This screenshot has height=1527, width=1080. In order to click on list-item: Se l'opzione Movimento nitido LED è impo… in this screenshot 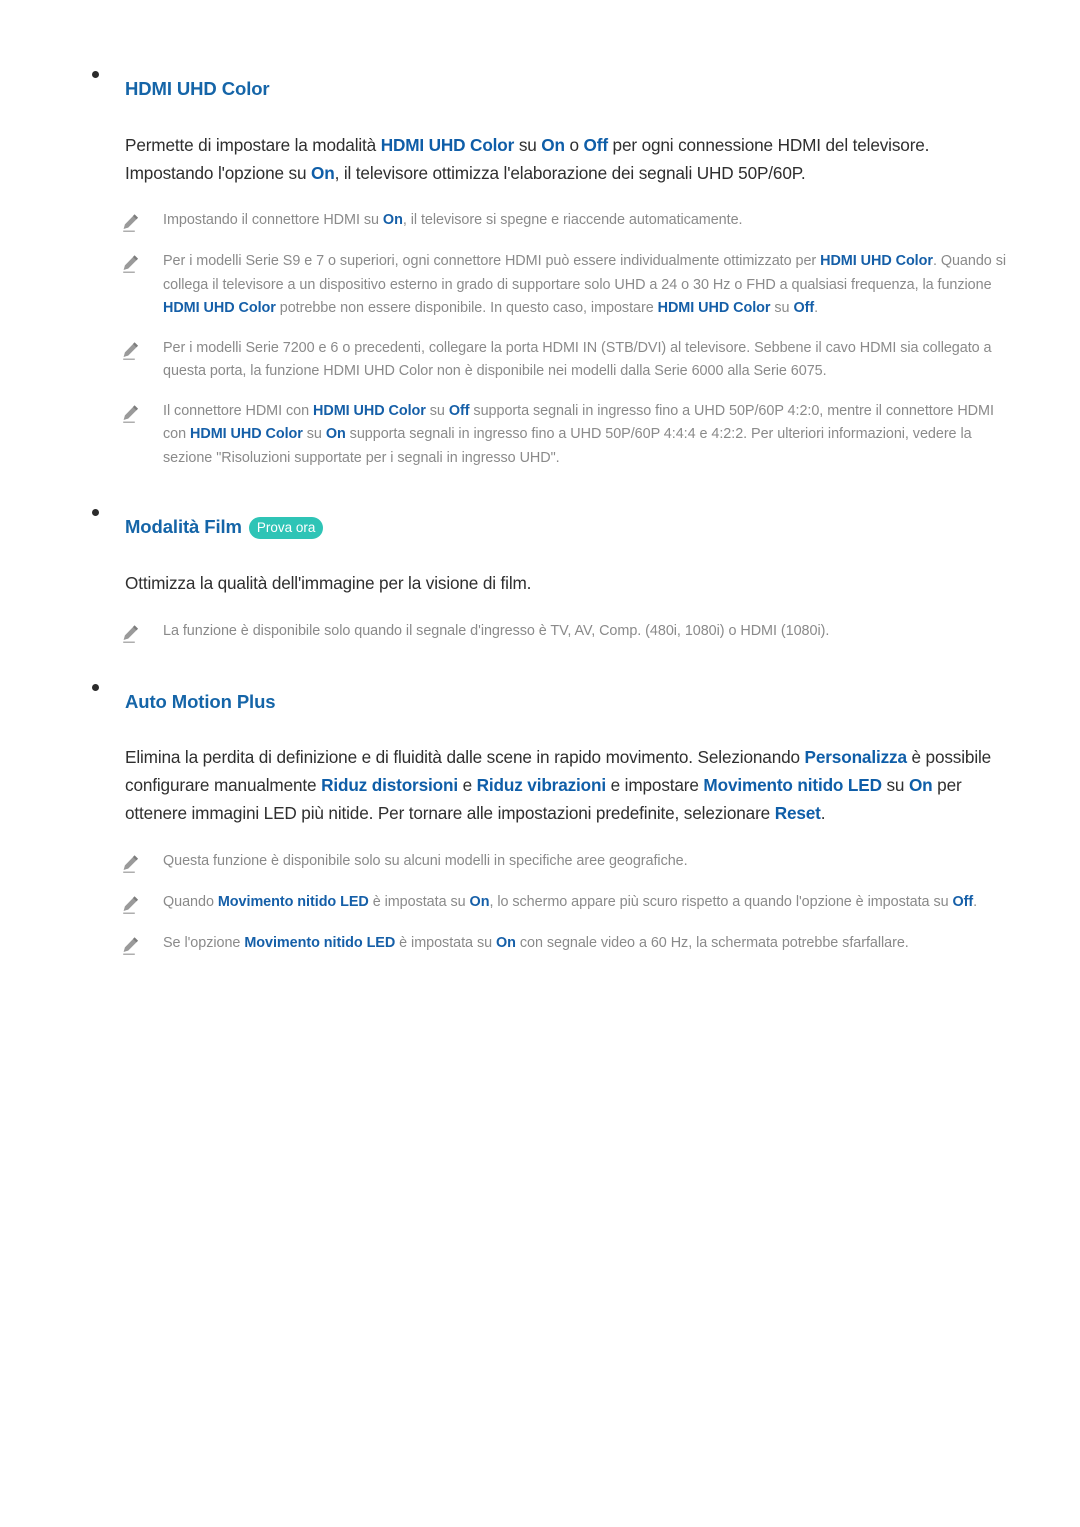, I will do `click(550, 944)`.